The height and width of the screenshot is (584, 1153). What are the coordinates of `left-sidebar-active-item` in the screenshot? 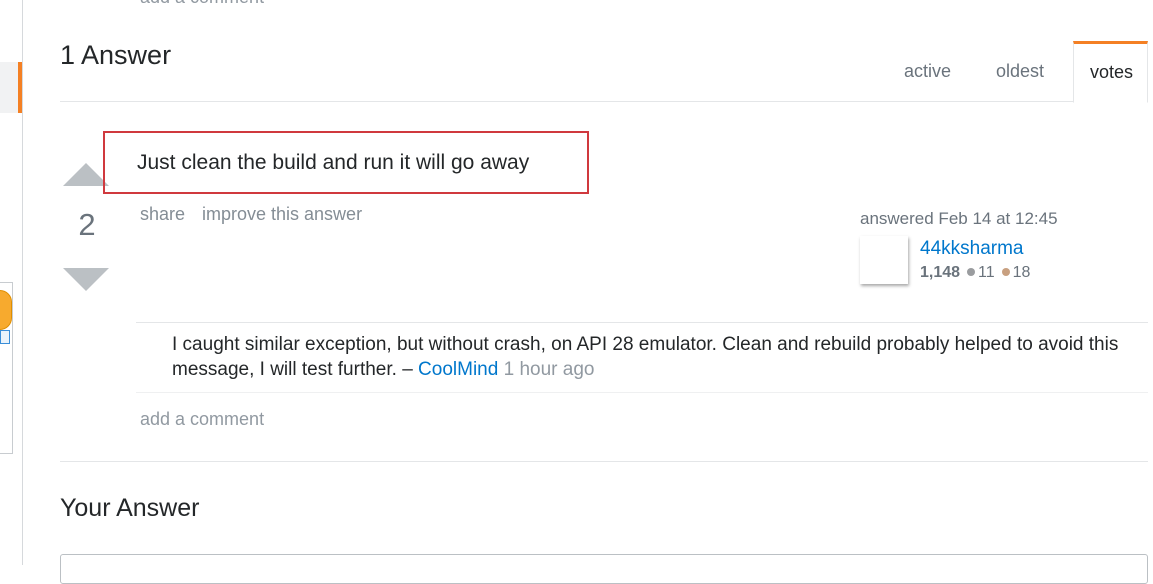 It's located at (11, 87).